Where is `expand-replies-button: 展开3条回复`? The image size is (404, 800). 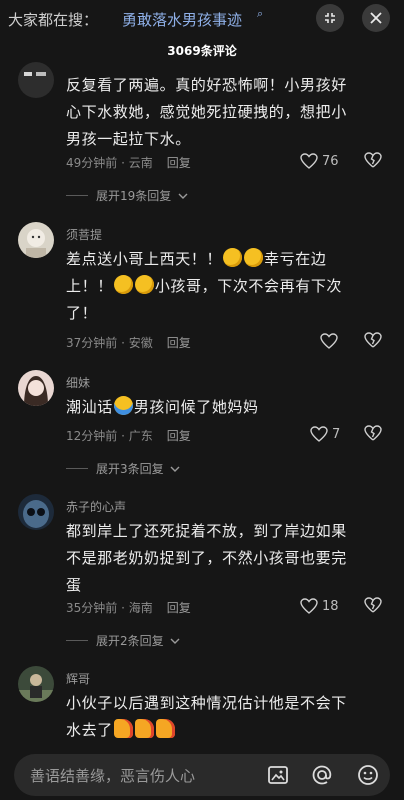
expand-replies-button: 展开3条回复 is located at coordinates (123, 468).